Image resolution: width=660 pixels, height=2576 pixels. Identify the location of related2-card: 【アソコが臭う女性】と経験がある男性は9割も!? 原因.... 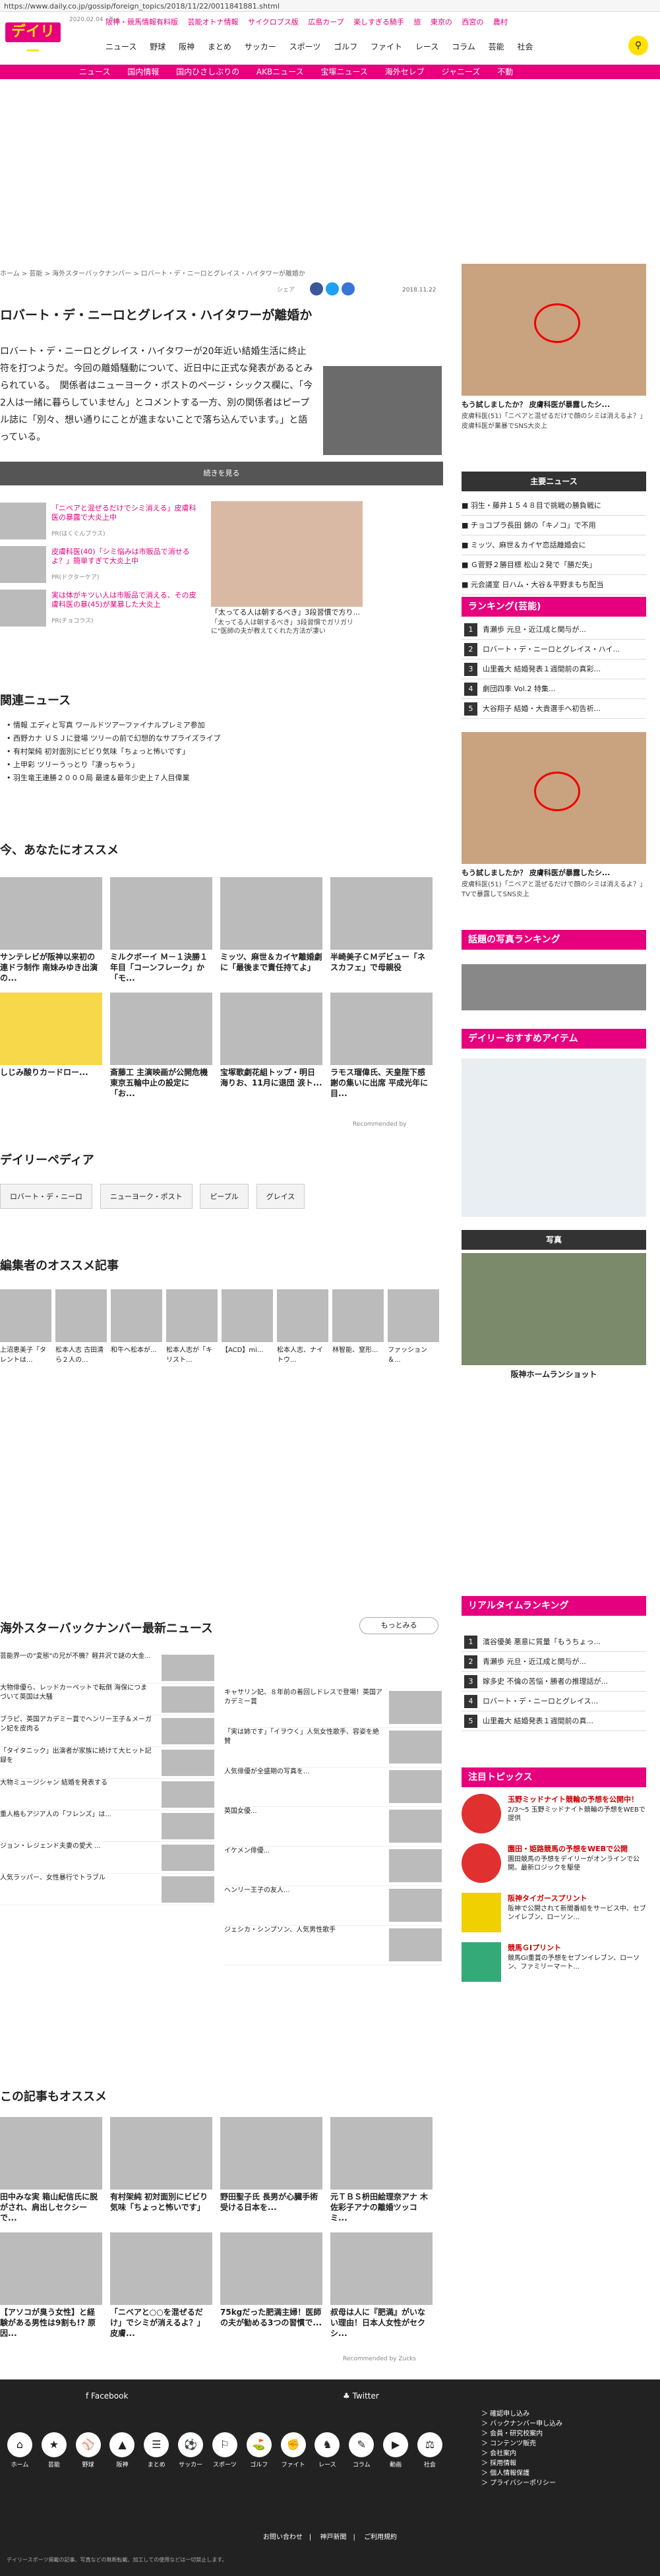
(51, 2285).